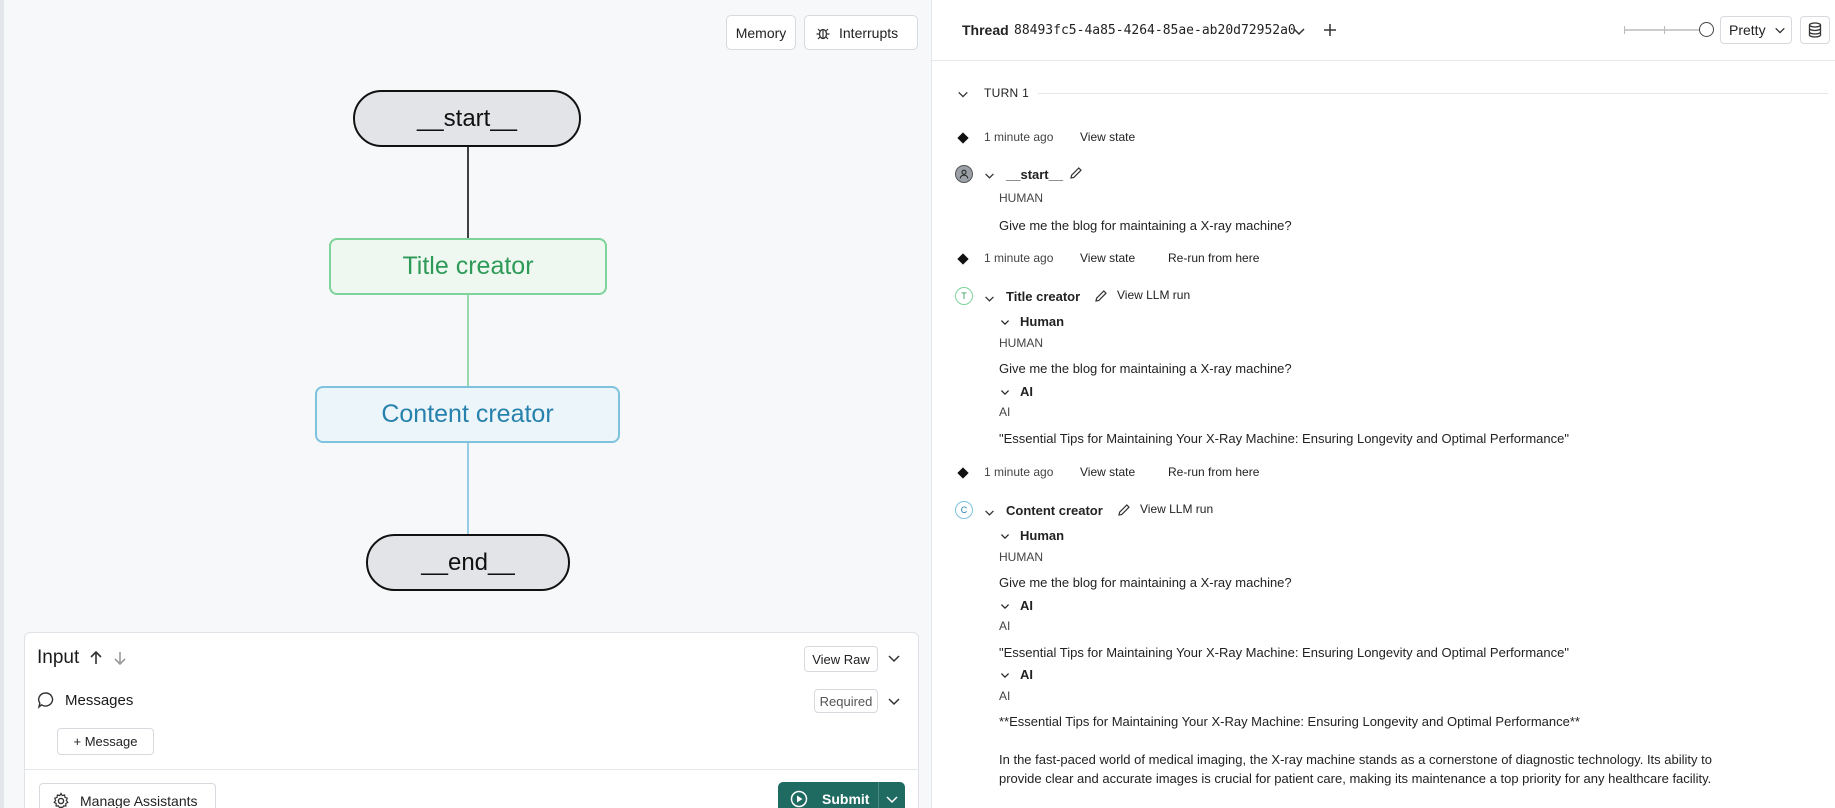  Describe the element at coordinates (964, 296) in the screenshot. I see `title-creator-badge: T` at that location.